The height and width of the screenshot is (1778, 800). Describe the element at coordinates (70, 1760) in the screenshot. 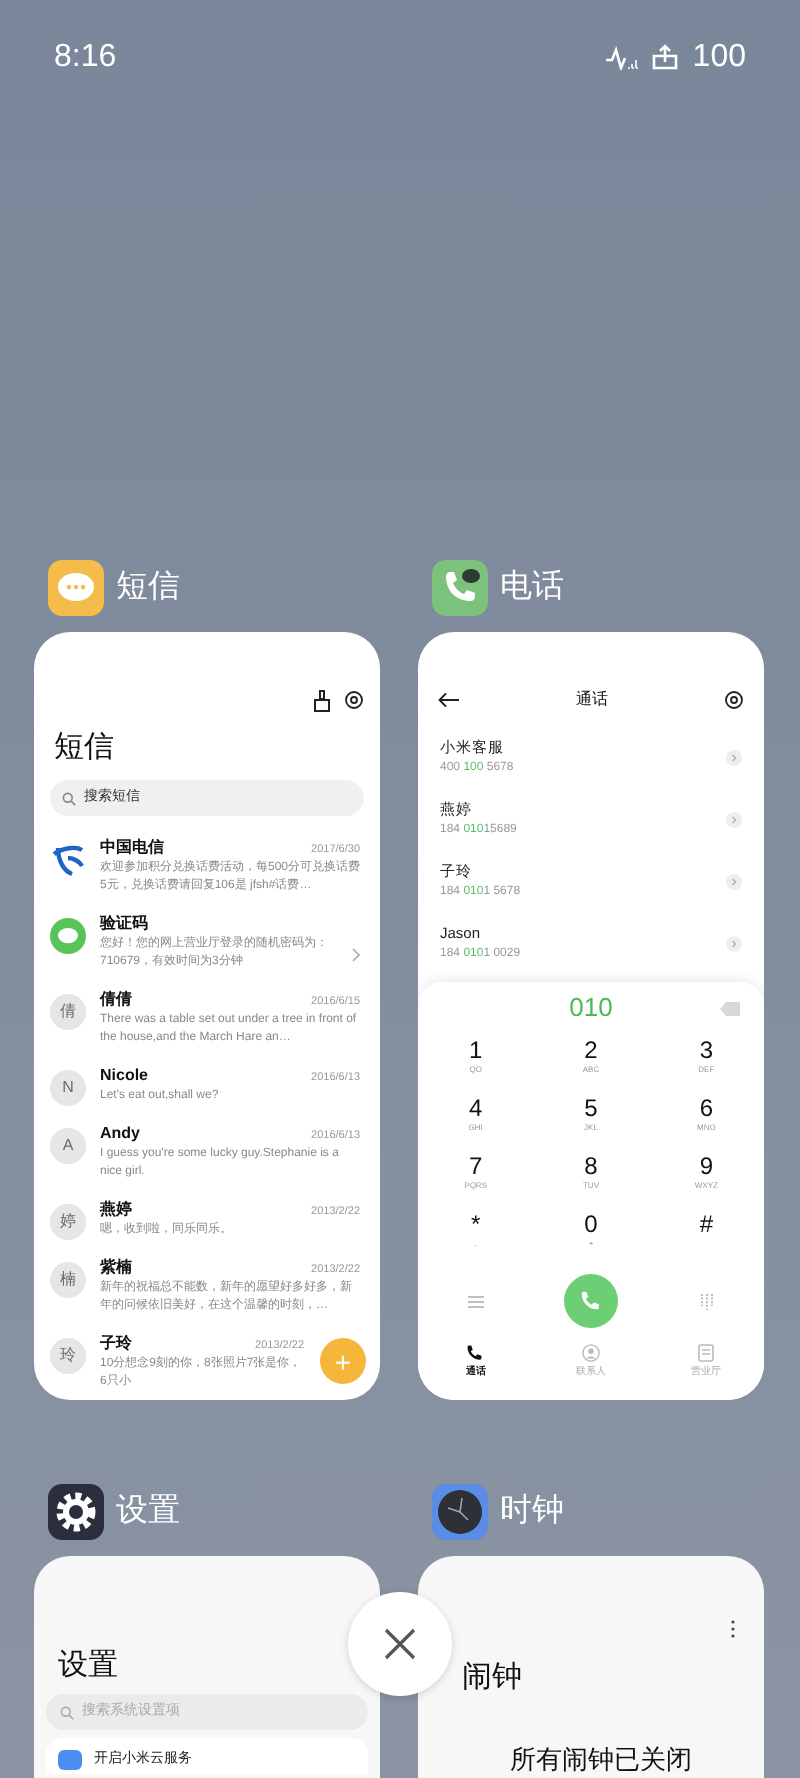

I see `cloud-service-icon` at that location.